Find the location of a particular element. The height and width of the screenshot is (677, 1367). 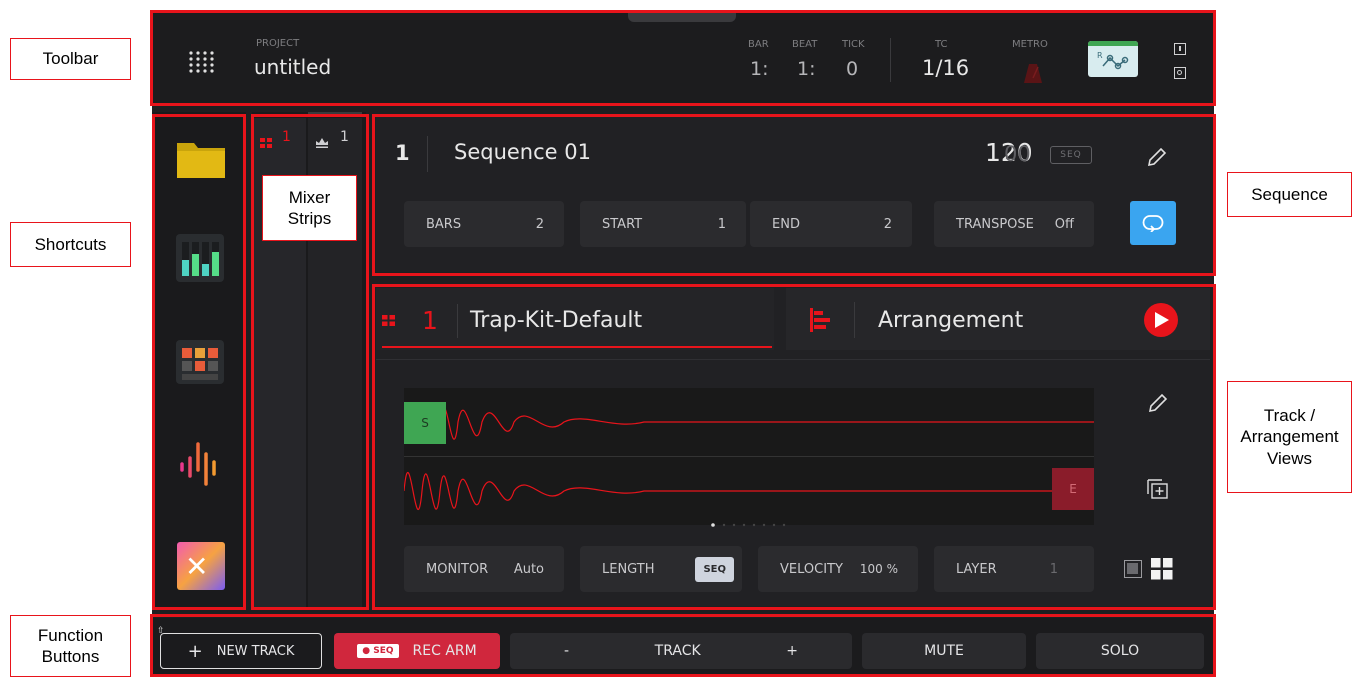

callout-function-buttons-line1: Function is located at coordinates (70, 635).